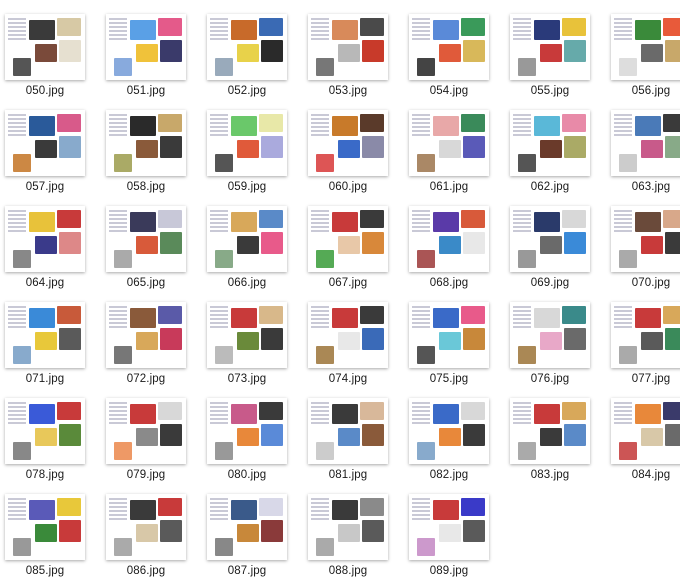 The width and height of the screenshot is (680, 582). I want to click on file-item: 064.jpg, so click(47, 248).